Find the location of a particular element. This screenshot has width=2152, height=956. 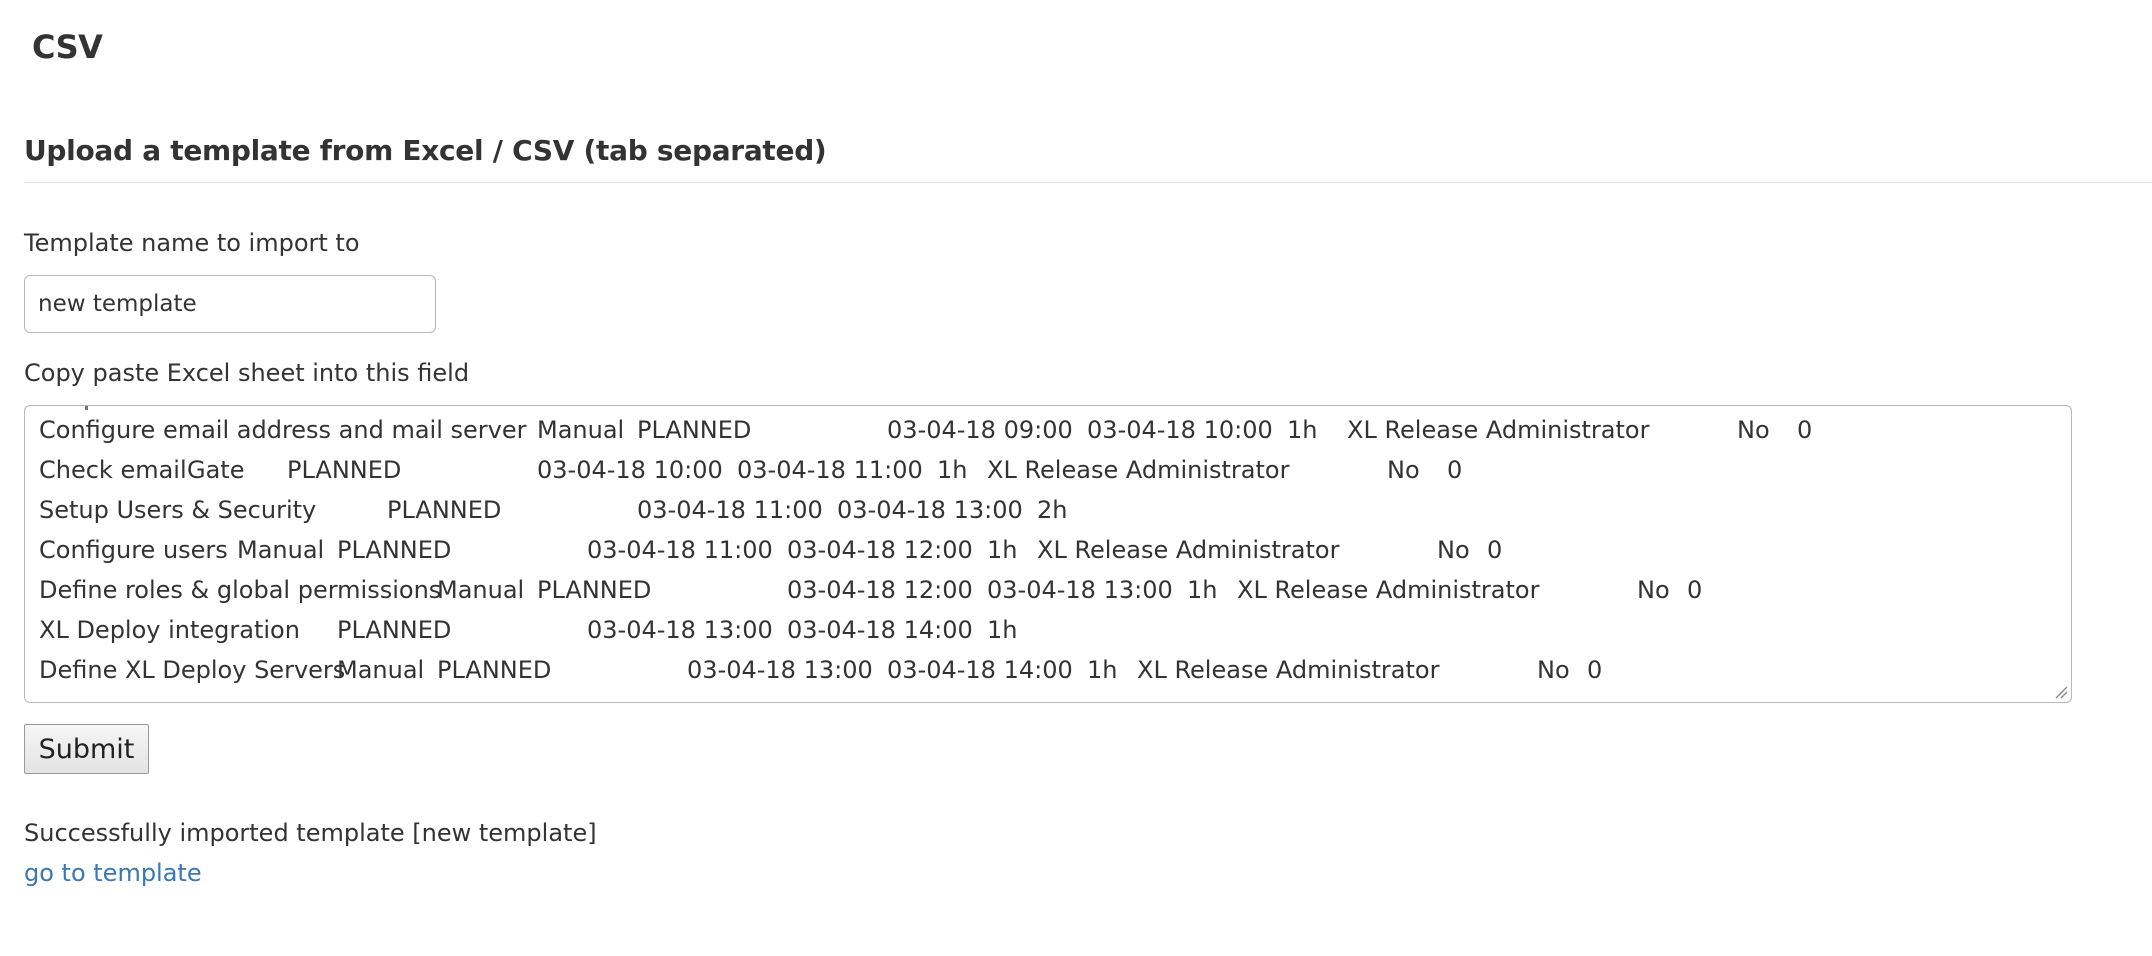

go-to-template-link: go to template is located at coordinates (113, 873).